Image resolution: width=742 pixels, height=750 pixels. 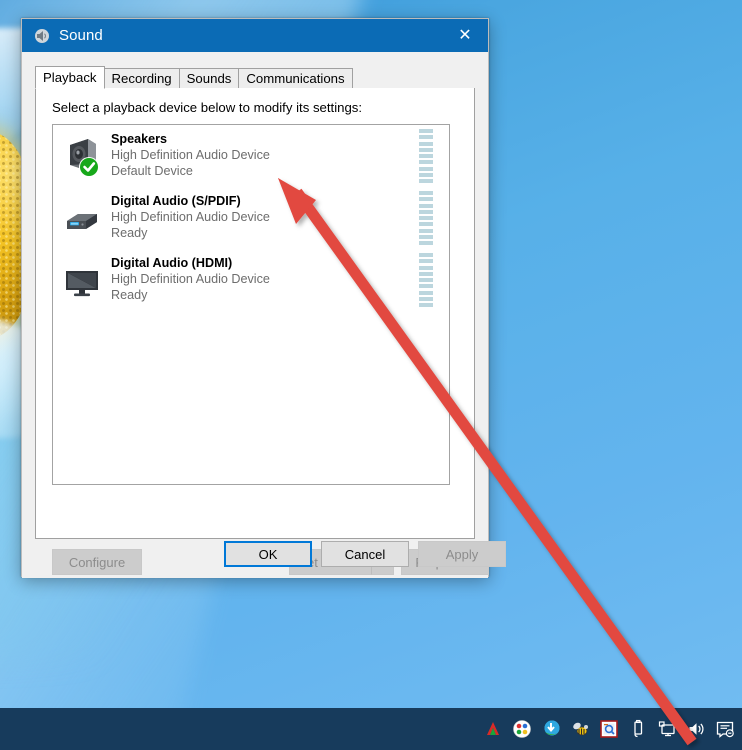 What do you see at coordinates (255, 35) in the screenshot?
I see `title-bar: Sound ✕` at bounding box center [255, 35].